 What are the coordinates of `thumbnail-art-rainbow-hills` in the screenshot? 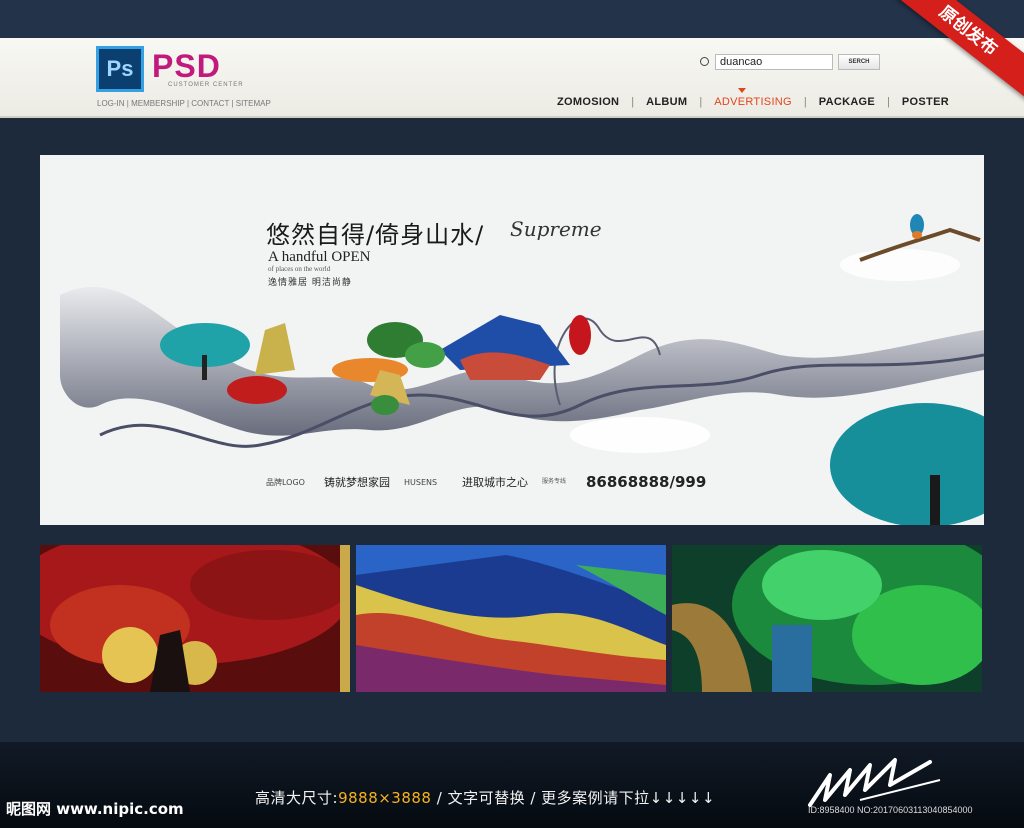 It's located at (511, 618).